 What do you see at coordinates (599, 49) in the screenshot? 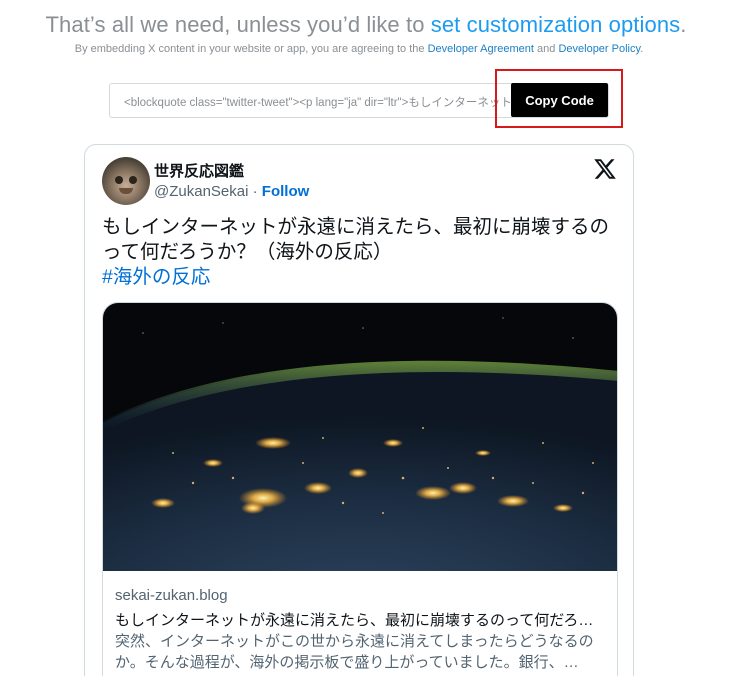
I see `developer-policy-link: Developer Policy` at bounding box center [599, 49].